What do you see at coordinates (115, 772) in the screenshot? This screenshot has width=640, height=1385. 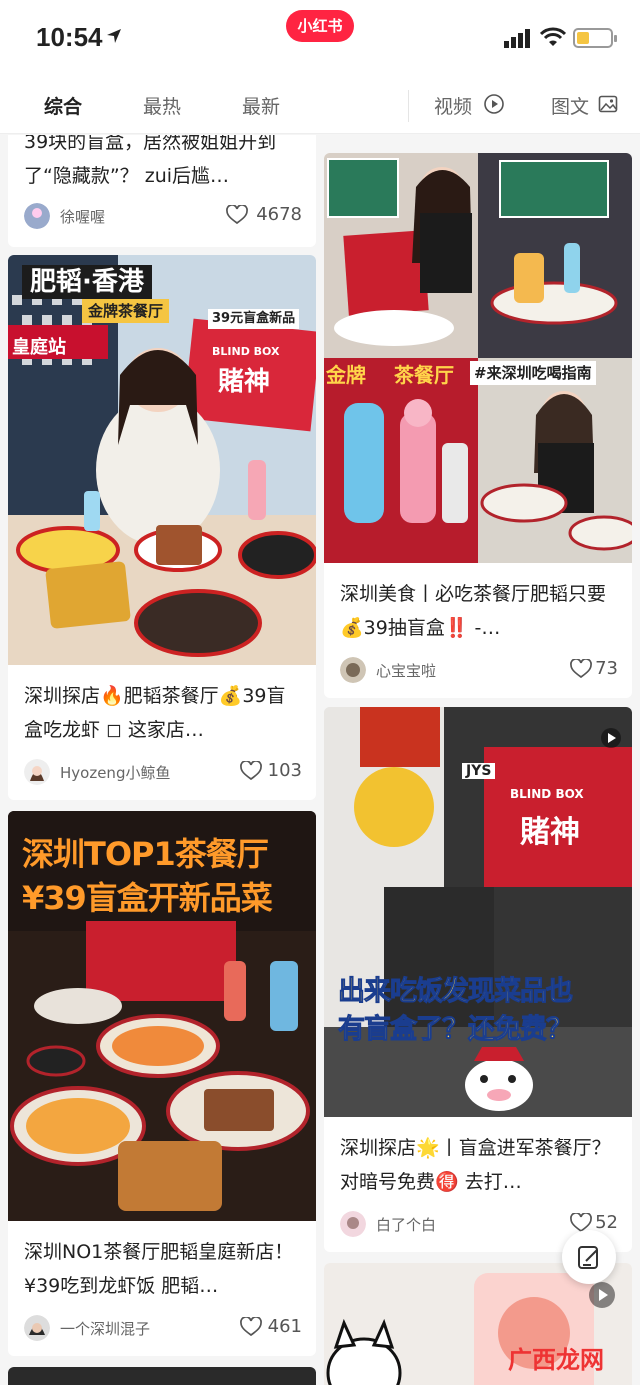 I see `author-name: Hyozeng小鲸鱼` at bounding box center [115, 772].